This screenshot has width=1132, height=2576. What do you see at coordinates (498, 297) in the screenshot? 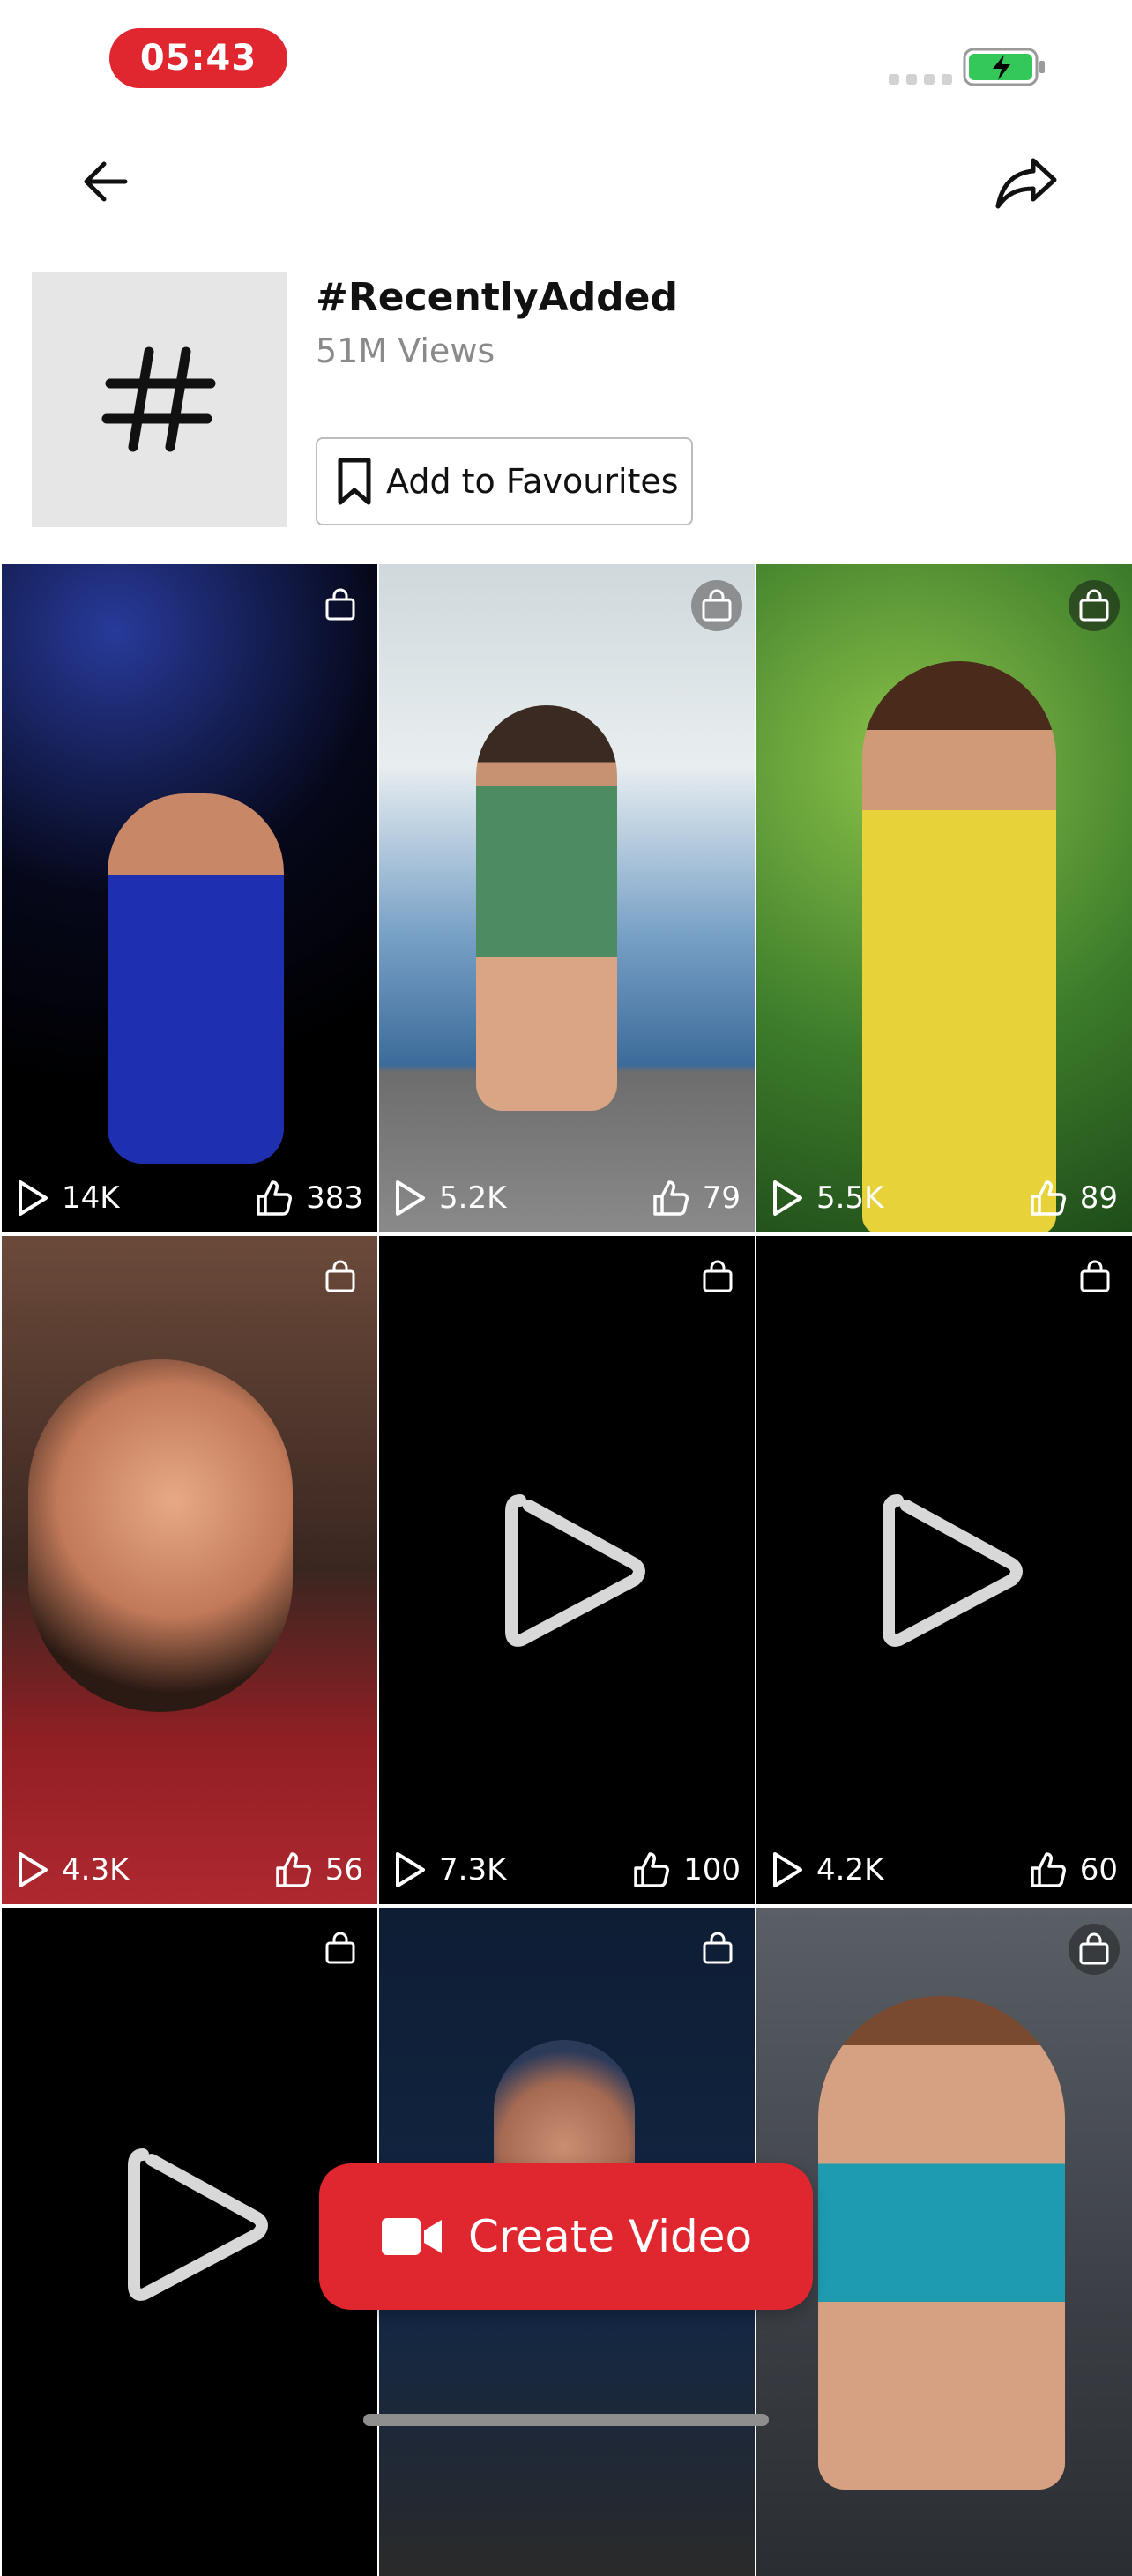
I see `page-title: #RecentlyAdded` at bounding box center [498, 297].